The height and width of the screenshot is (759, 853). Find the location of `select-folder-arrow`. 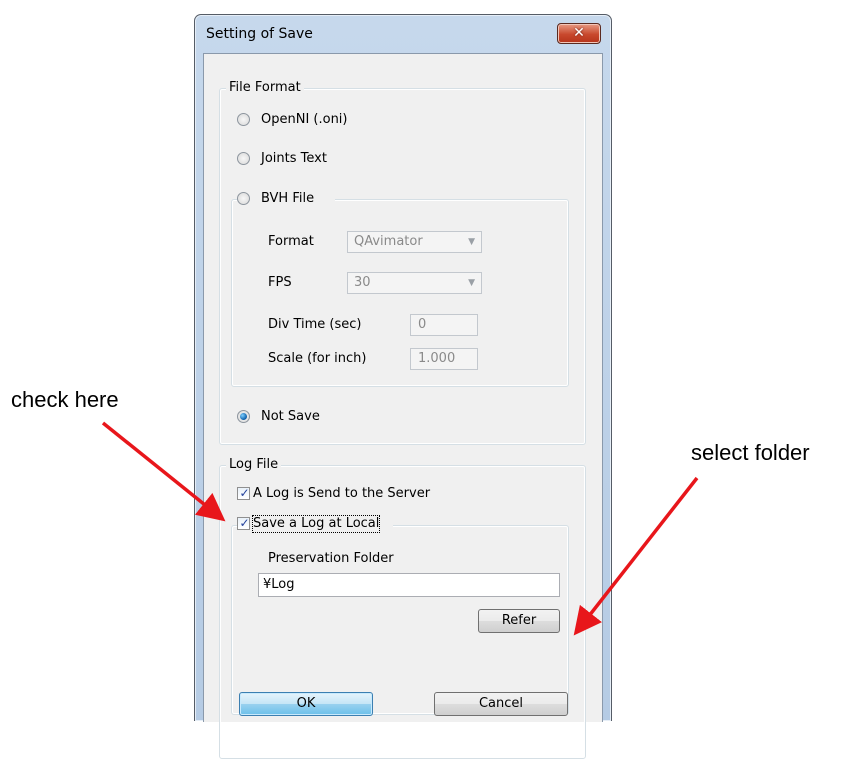

select-folder-arrow is located at coordinates (636, 556).